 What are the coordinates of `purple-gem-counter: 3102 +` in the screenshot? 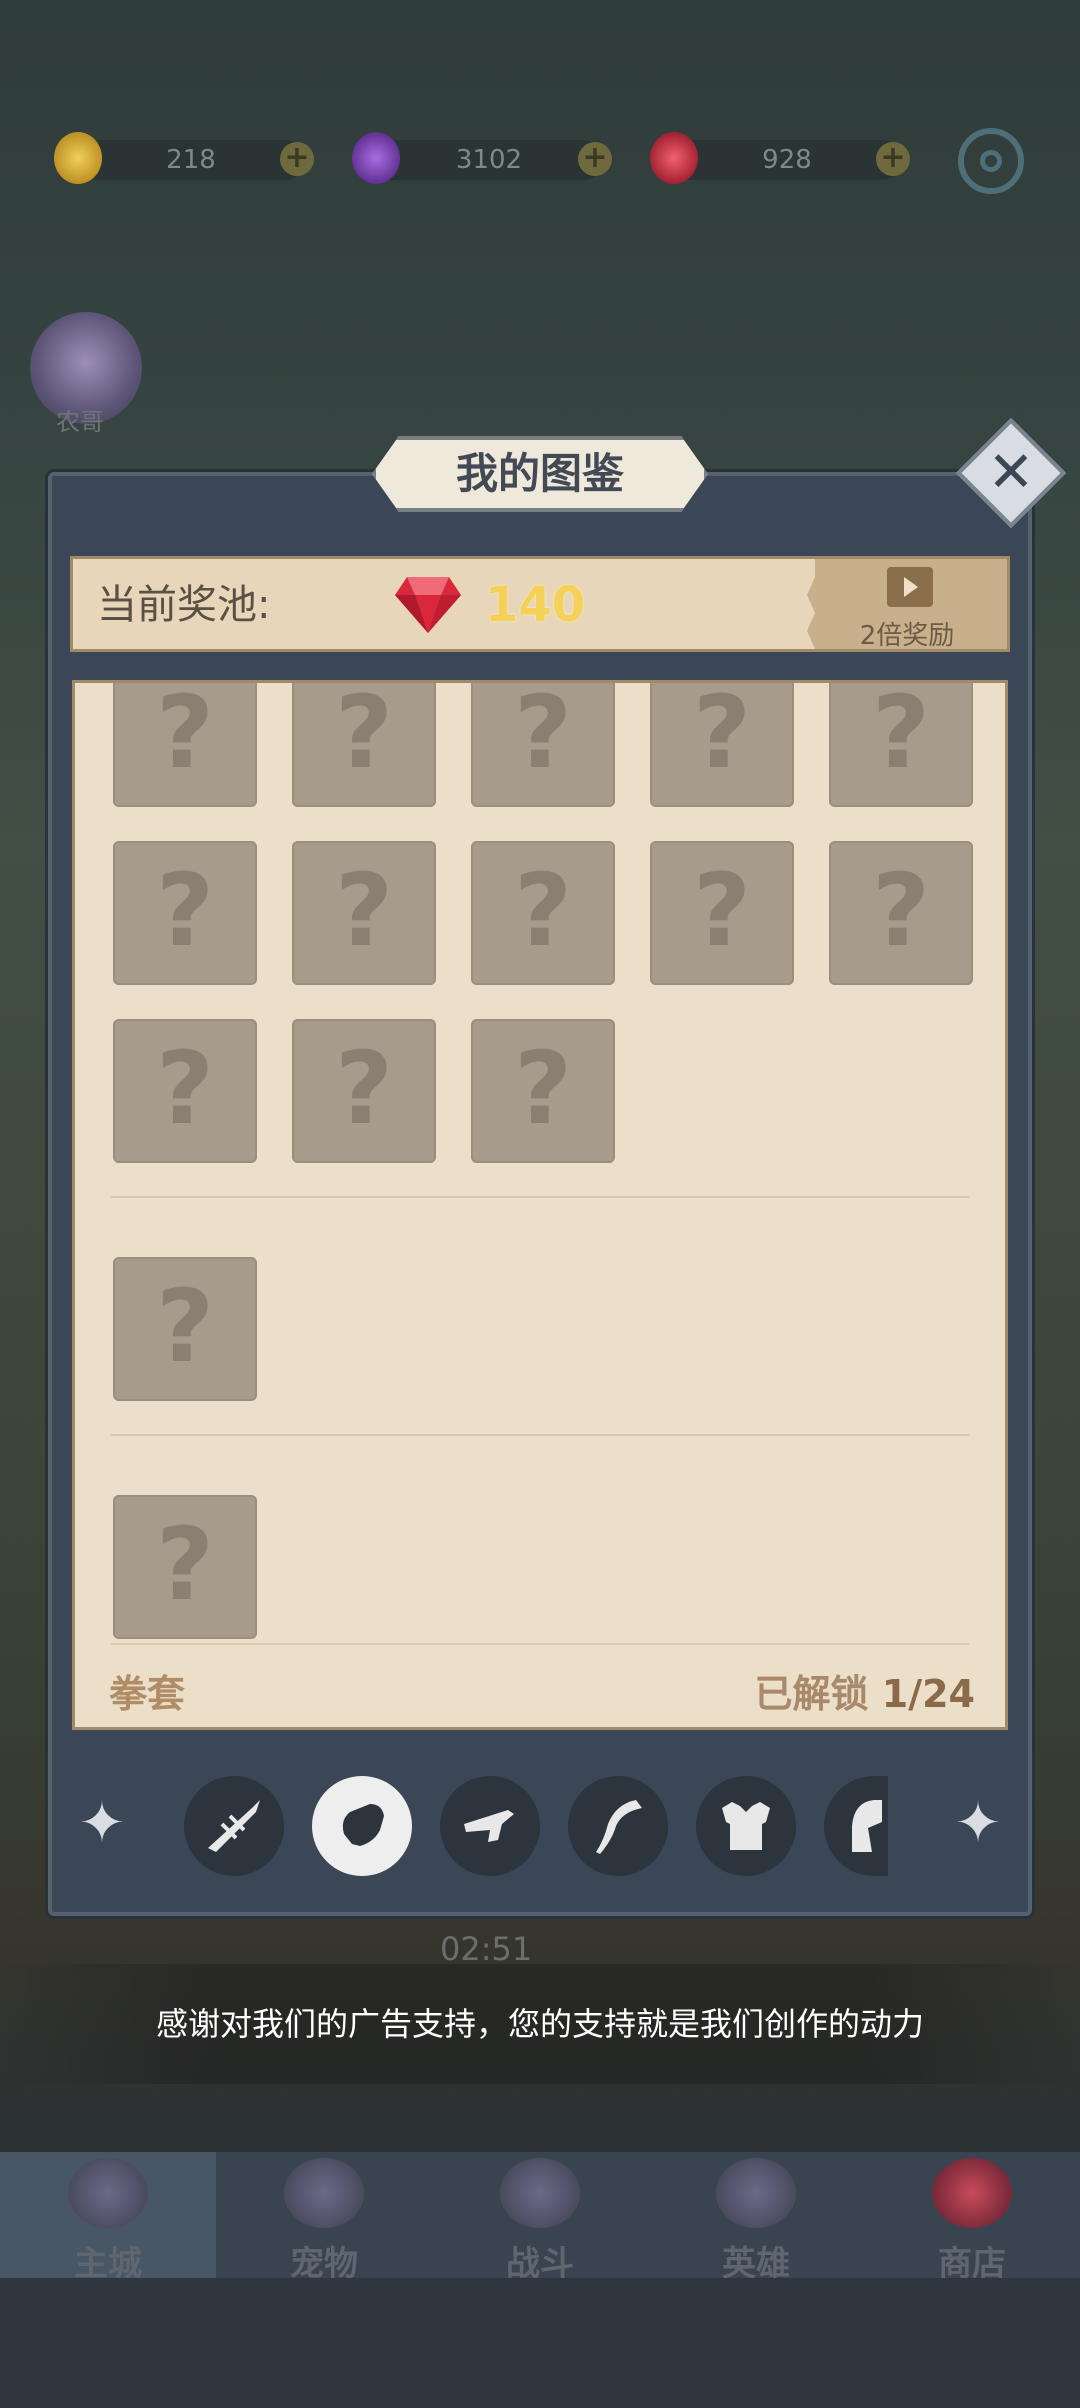 It's located at (482, 158).